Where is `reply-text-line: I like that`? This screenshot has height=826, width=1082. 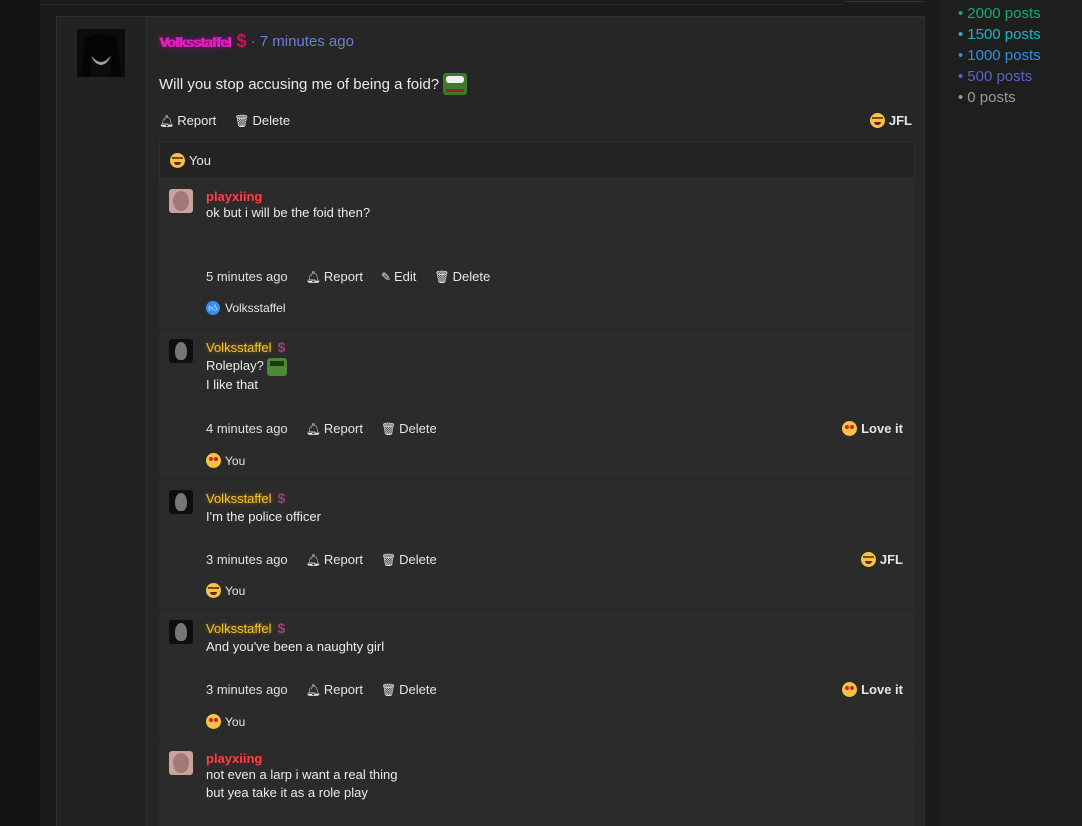 reply-text-line: I like that is located at coordinates (232, 384).